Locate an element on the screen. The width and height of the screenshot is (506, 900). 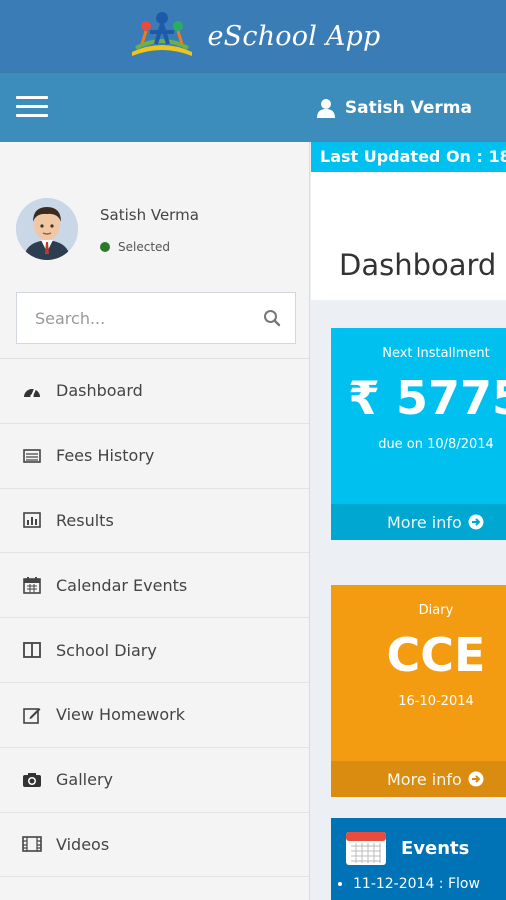
edit-icon is located at coordinates (32, 715).